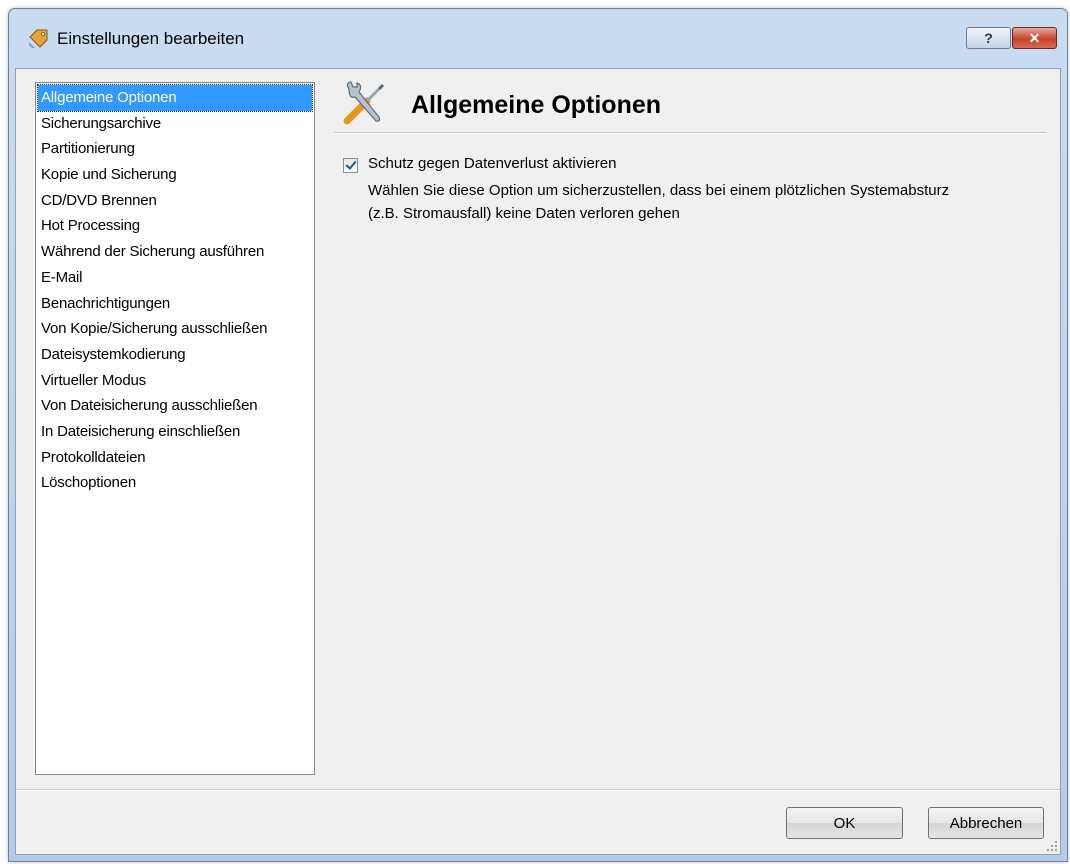 The image size is (1070, 864). Describe the element at coordinates (176, 406) in the screenshot. I see `sidebar-item: Von Dateisicherung ausschließen` at that location.